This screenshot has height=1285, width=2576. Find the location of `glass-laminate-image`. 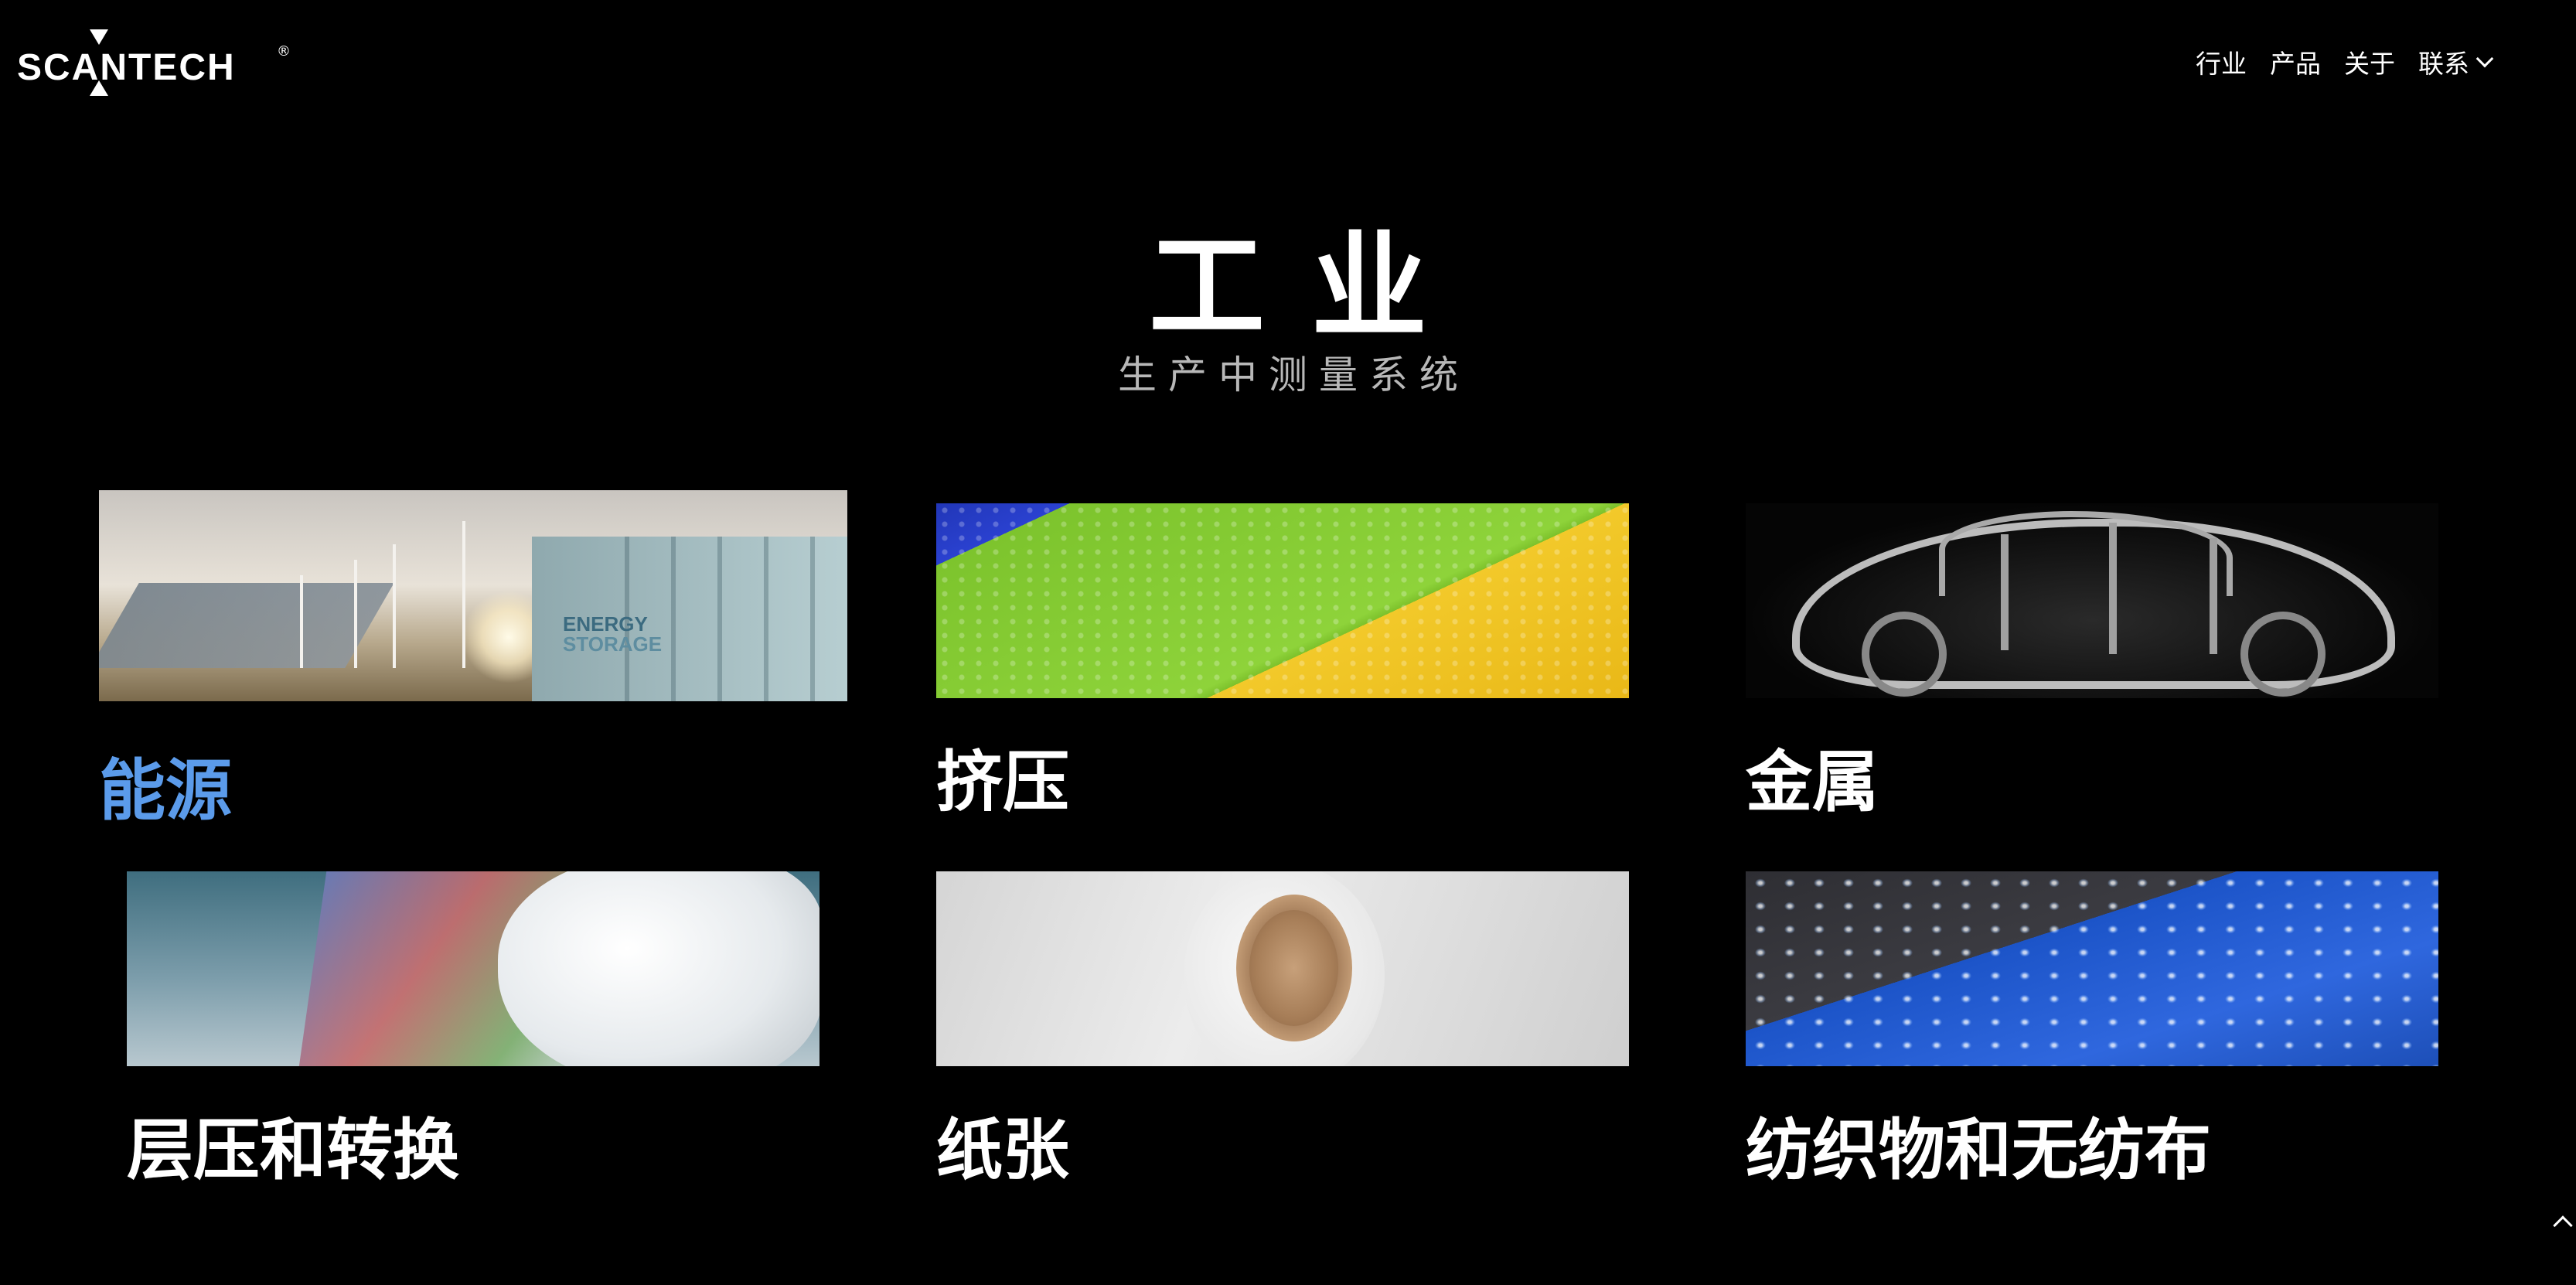

glass-laminate-image is located at coordinates (473, 968).